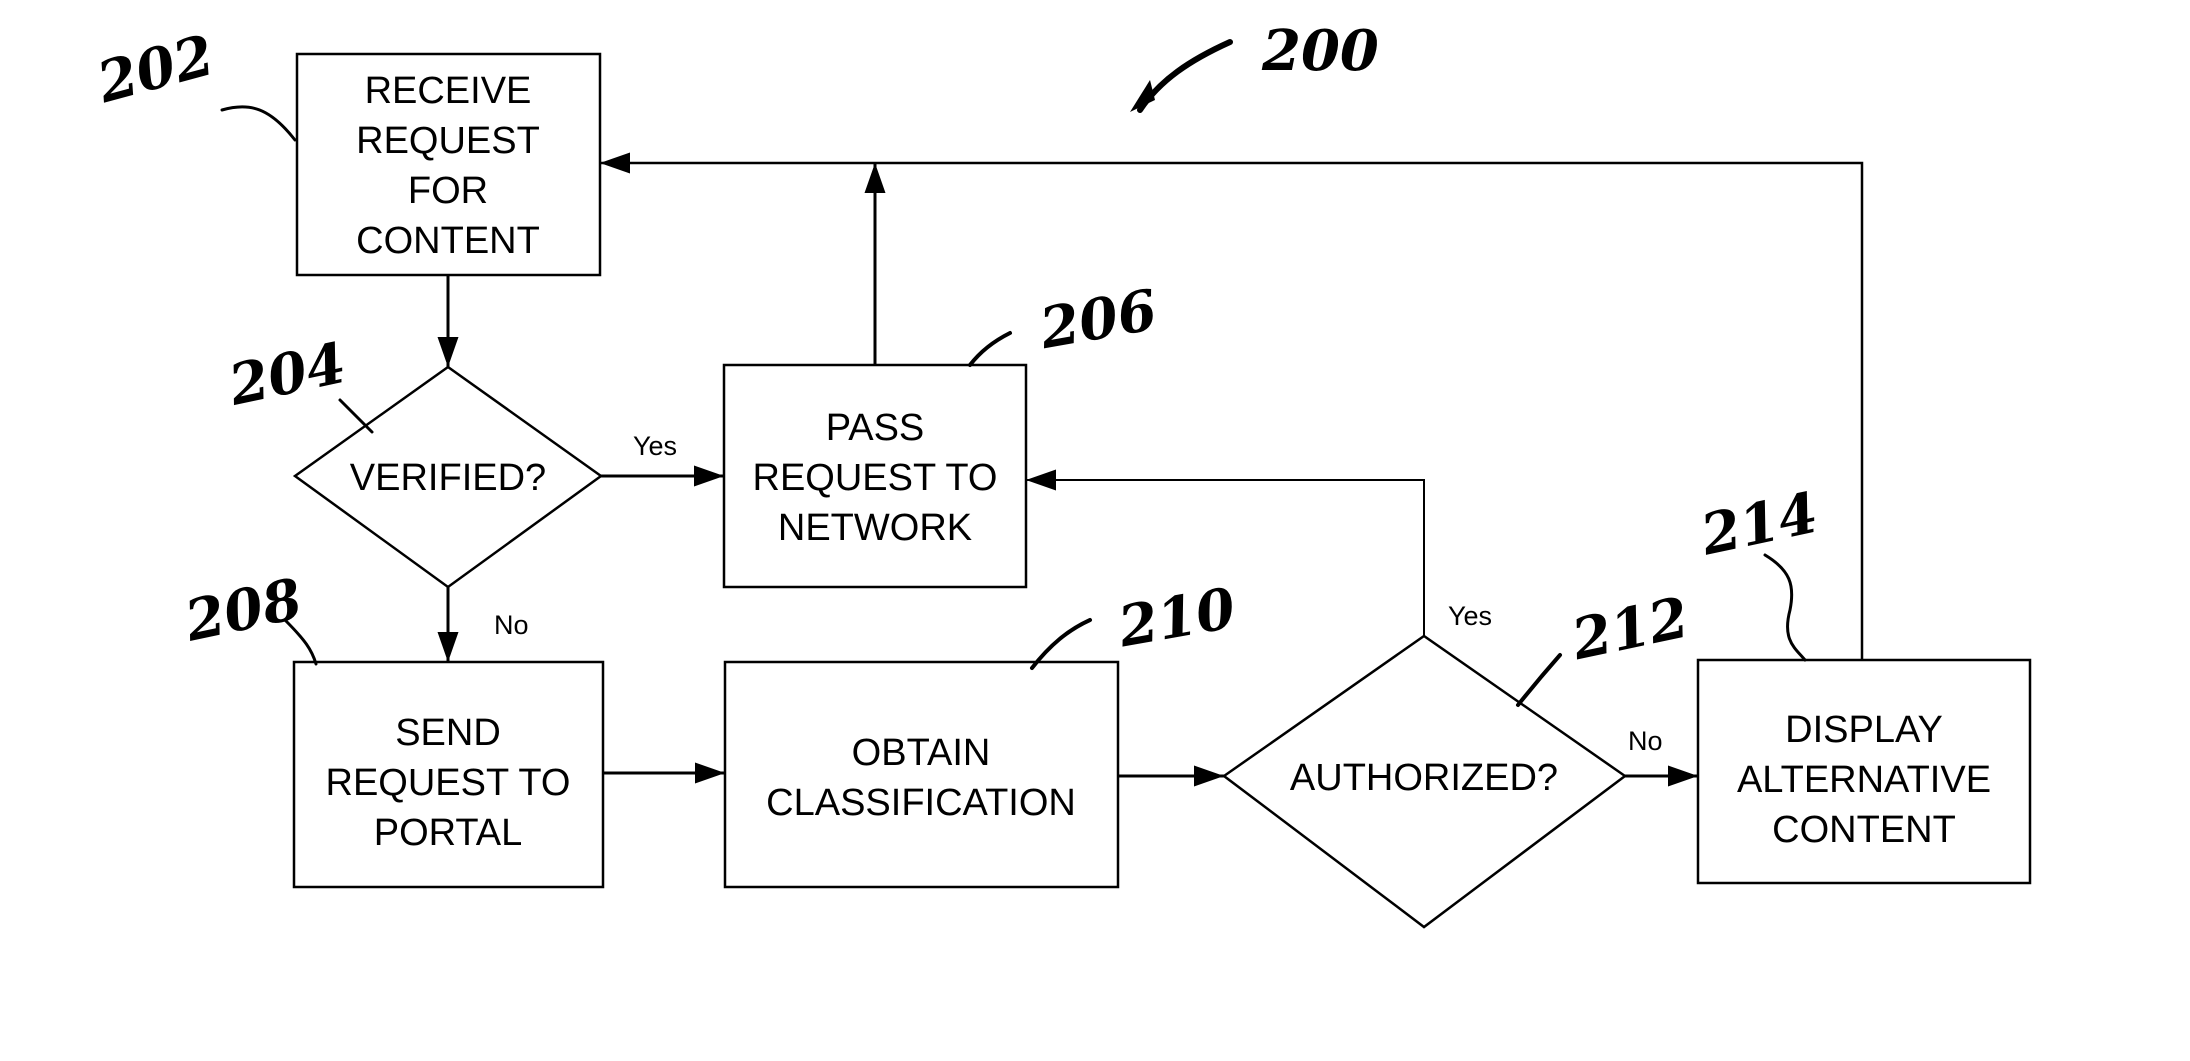 The image size is (2190, 1061). Describe the element at coordinates (1177, 617) in the screenshot. I see `node-reference-number: 210` at that location.